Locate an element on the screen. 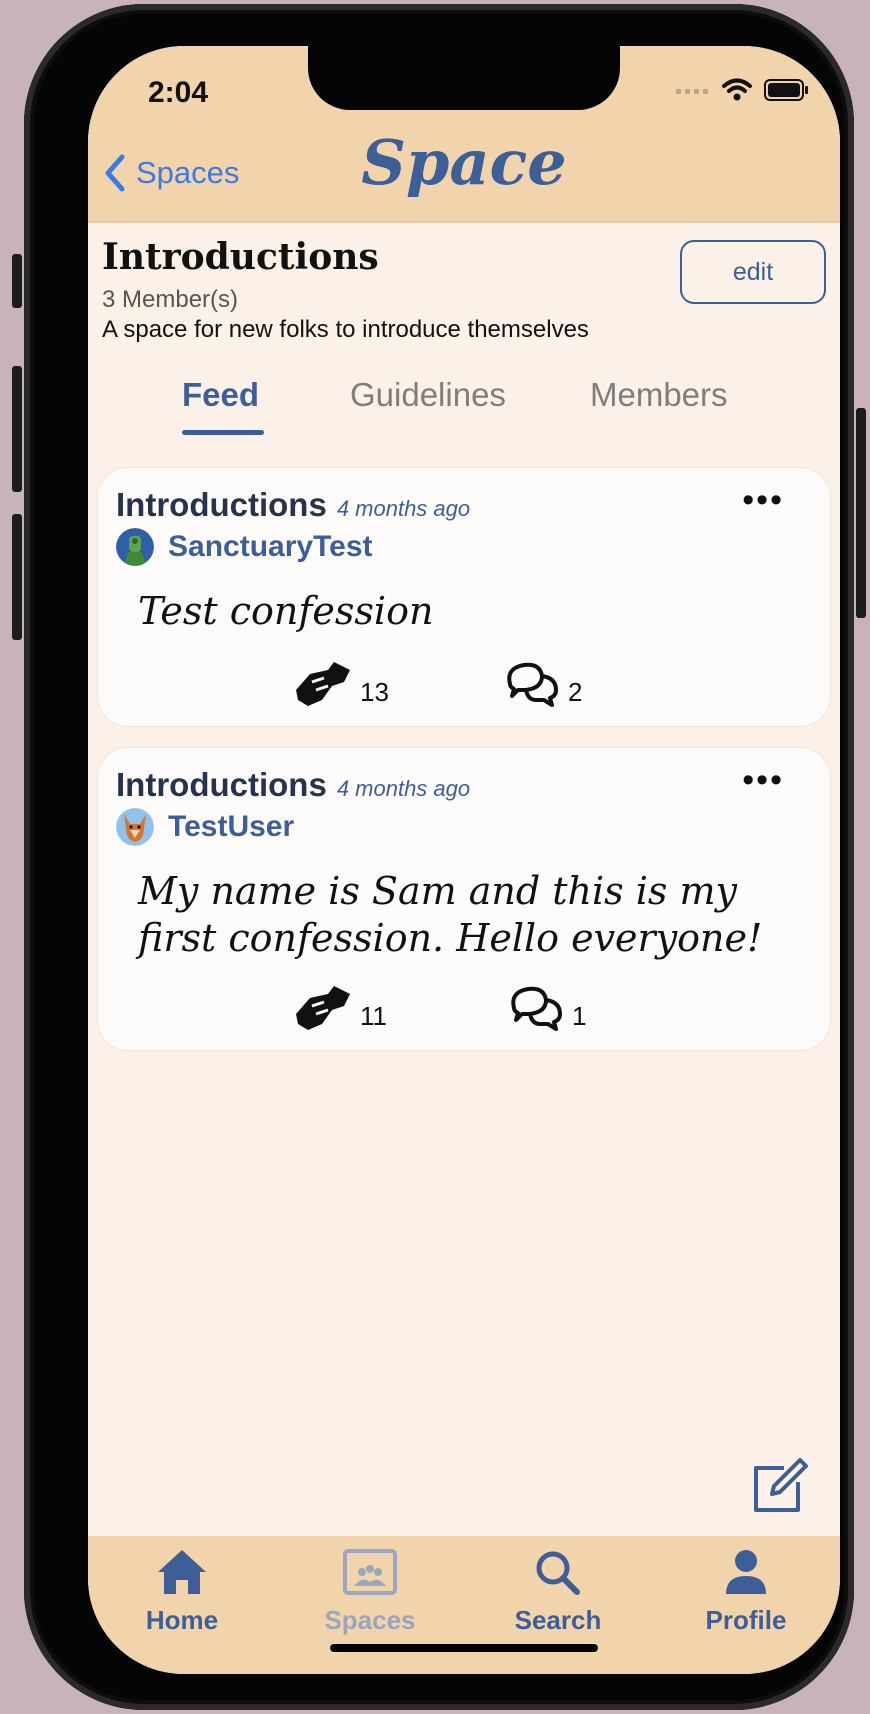  volume-down-button is located at coordinates (17, 577).